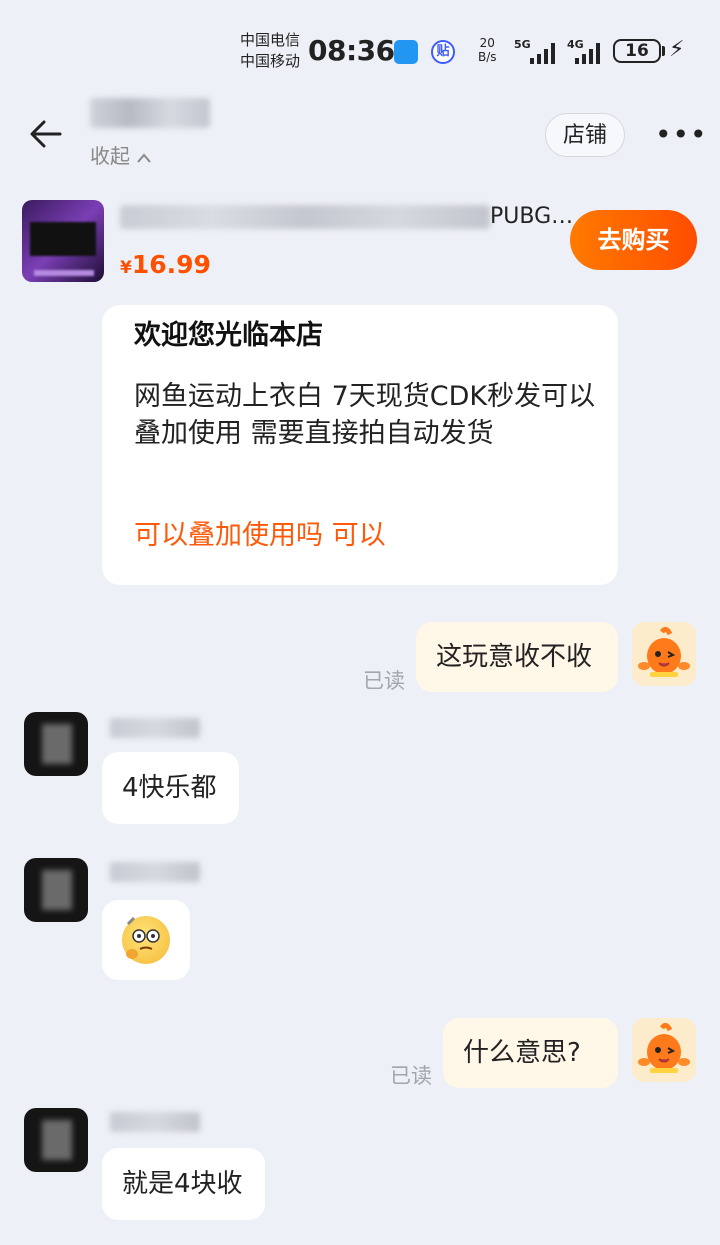 The image size is (720, 1245). What do you see at coordinates (183, 1184) in the screenshot?
I see `message-bubble-other: 就是4块收` at bounding box center [183, 1184].